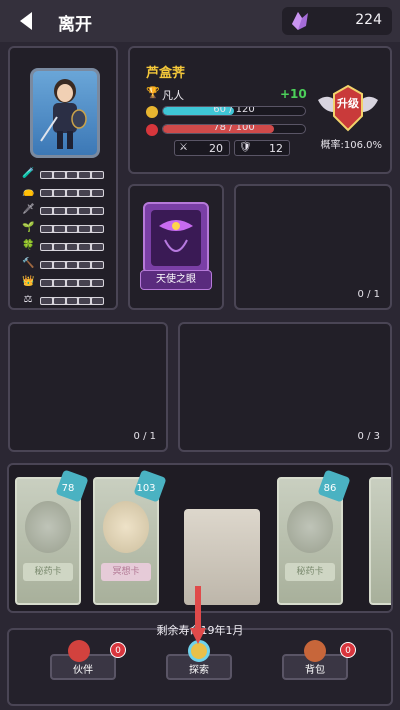  I want to click on stat-row-1: 🧪, so click(65, 175).